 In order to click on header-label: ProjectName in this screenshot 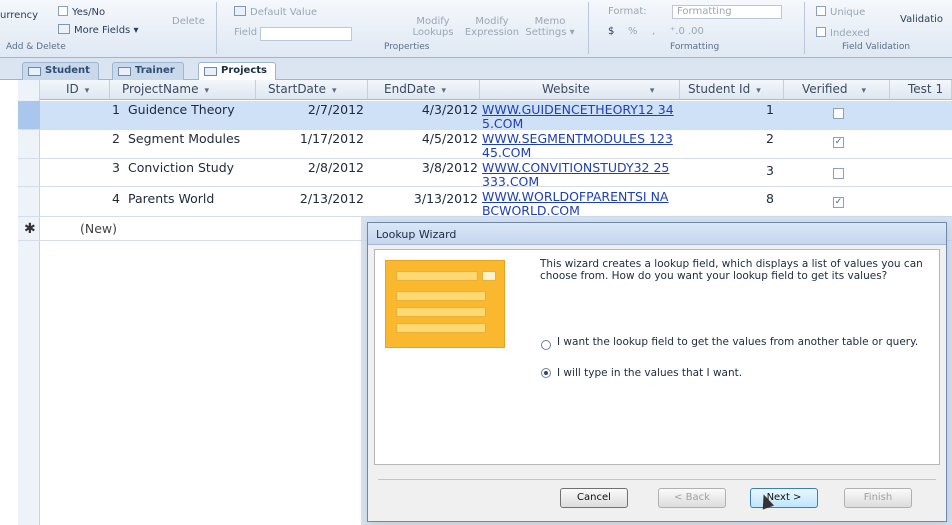, I will do `click(160, 89)`.